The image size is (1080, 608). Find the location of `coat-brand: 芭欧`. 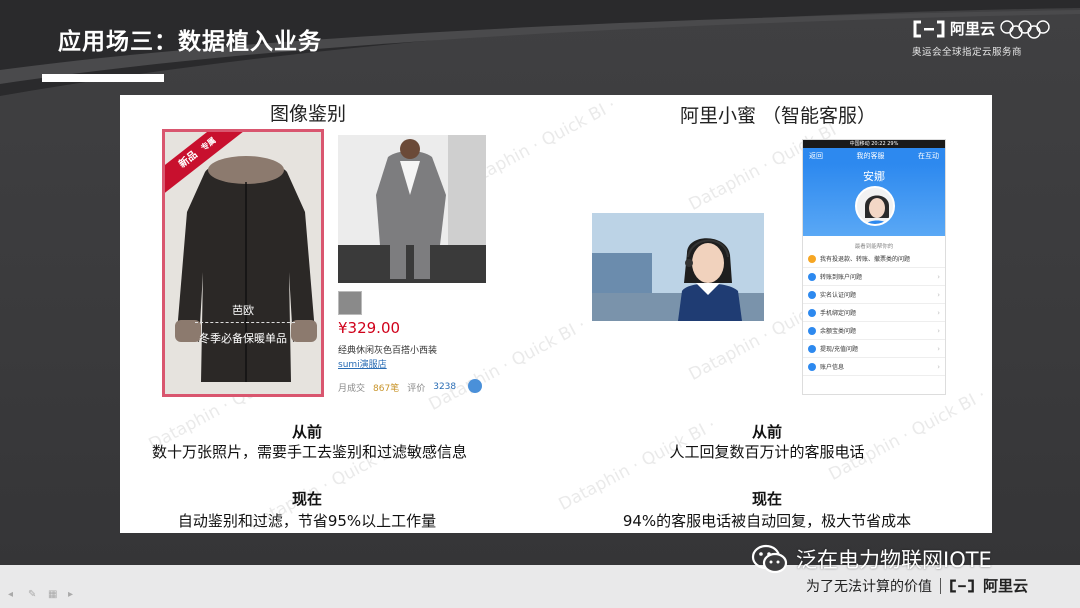

coat-brand: 芭欧 is located at coordinates (243, 310).